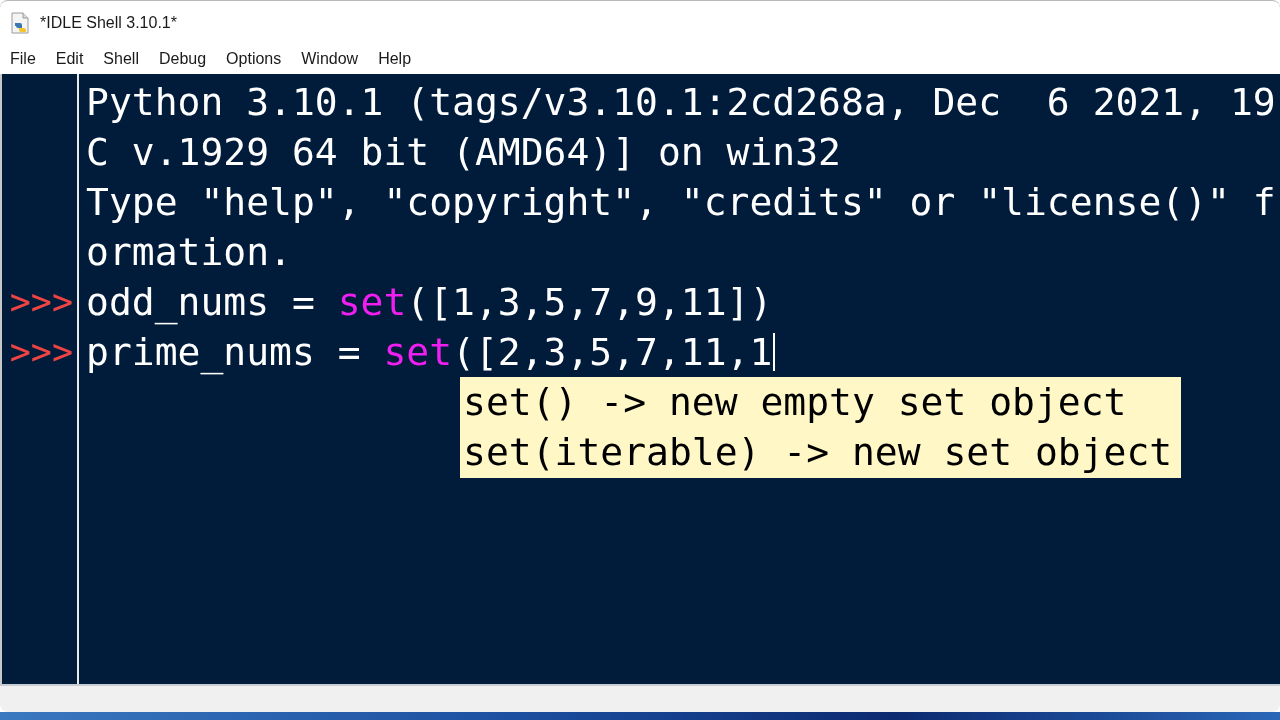 The width and height of the screenshot is (1280, 720). Describe the element at coordinates (463, 152) in the screenshot. I see `code-line: C v.1929 64 bit (AMD64)] on win32` at that location.